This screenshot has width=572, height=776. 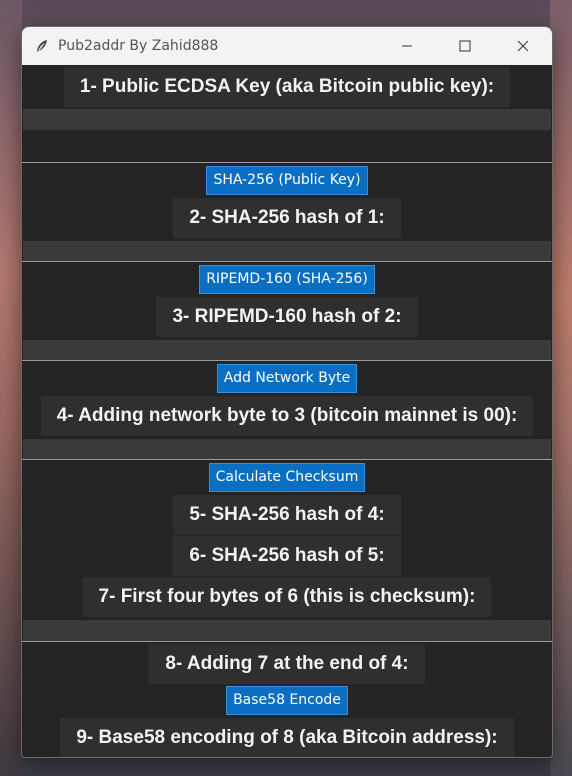 What do you see at coordinates (561, 388) in the screenshot?
I see `desktop-background-right` at bounding box center [561, 388].